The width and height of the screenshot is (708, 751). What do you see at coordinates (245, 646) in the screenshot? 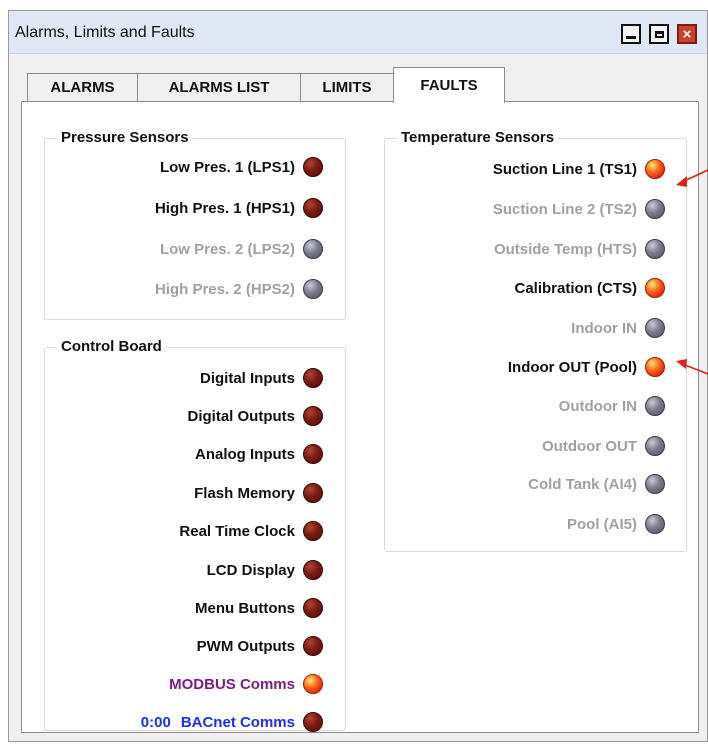
I see `indicator-label: PWM Outputs` at bounding box center [245, 646].